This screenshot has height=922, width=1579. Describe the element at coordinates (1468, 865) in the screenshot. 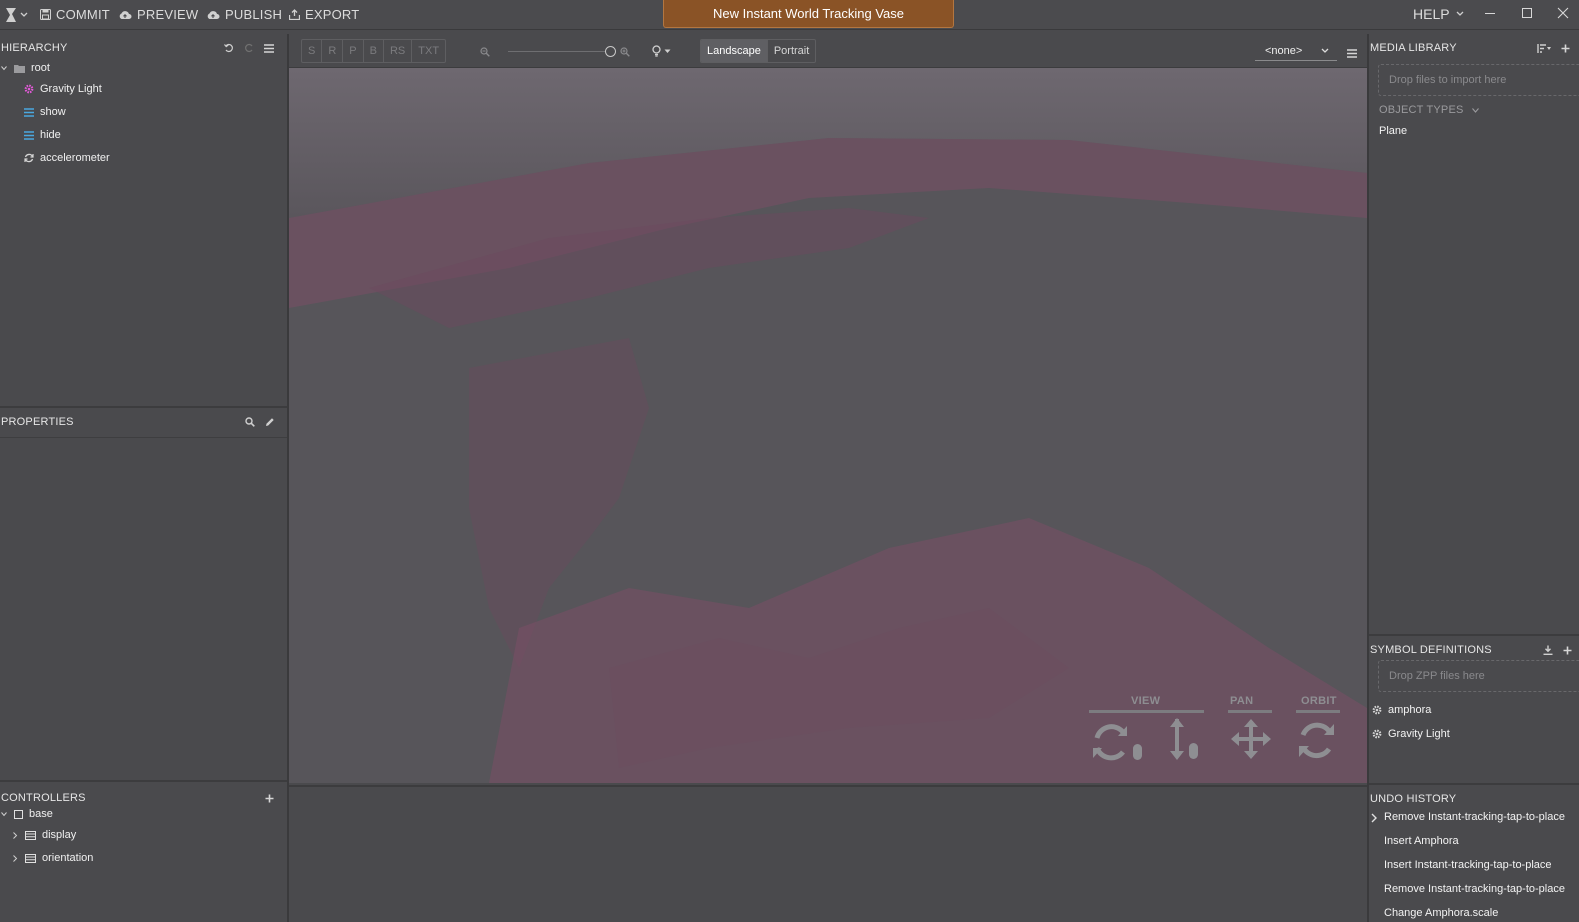

I see `undo-item: Insert Instant-tracking-tap-to-place` at that location.